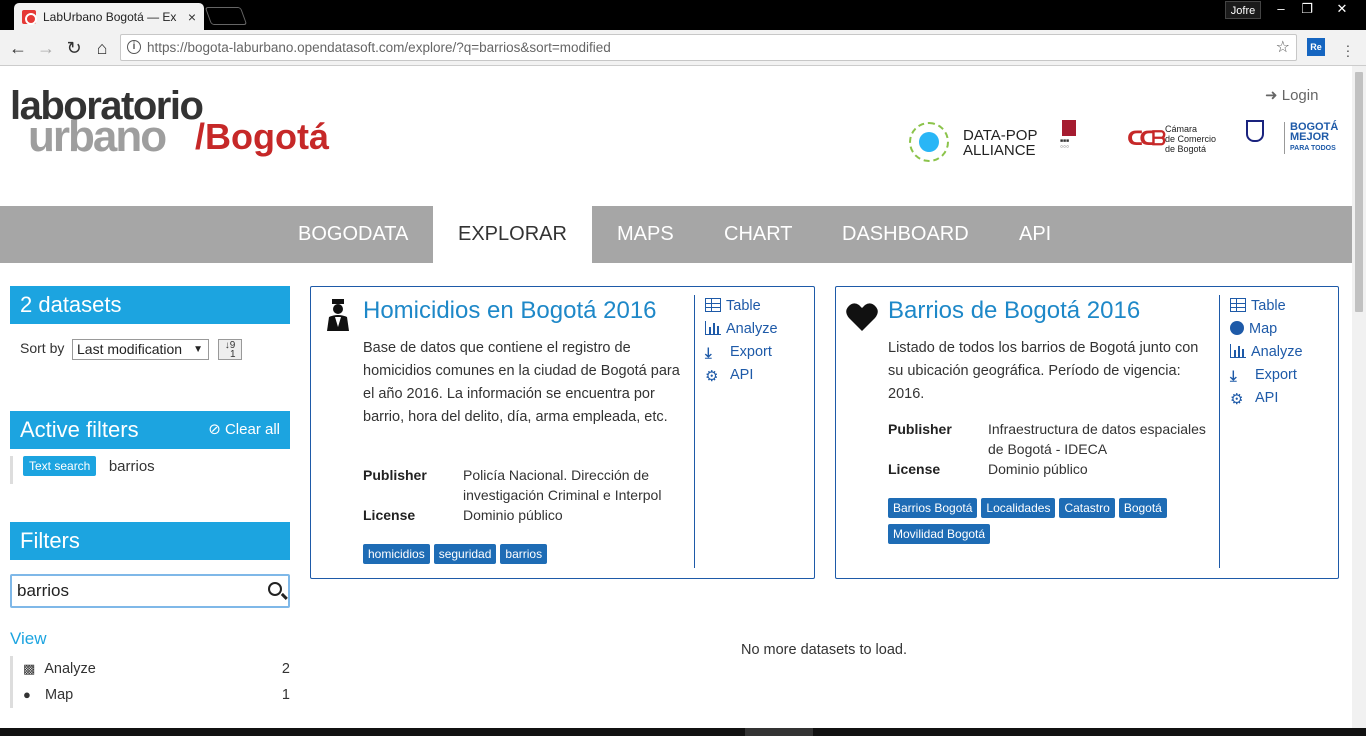  Describe the element at coordinates (1082, 141) in the screenshot. I see `harvard-logo: ■■■ ○○○` at that location.